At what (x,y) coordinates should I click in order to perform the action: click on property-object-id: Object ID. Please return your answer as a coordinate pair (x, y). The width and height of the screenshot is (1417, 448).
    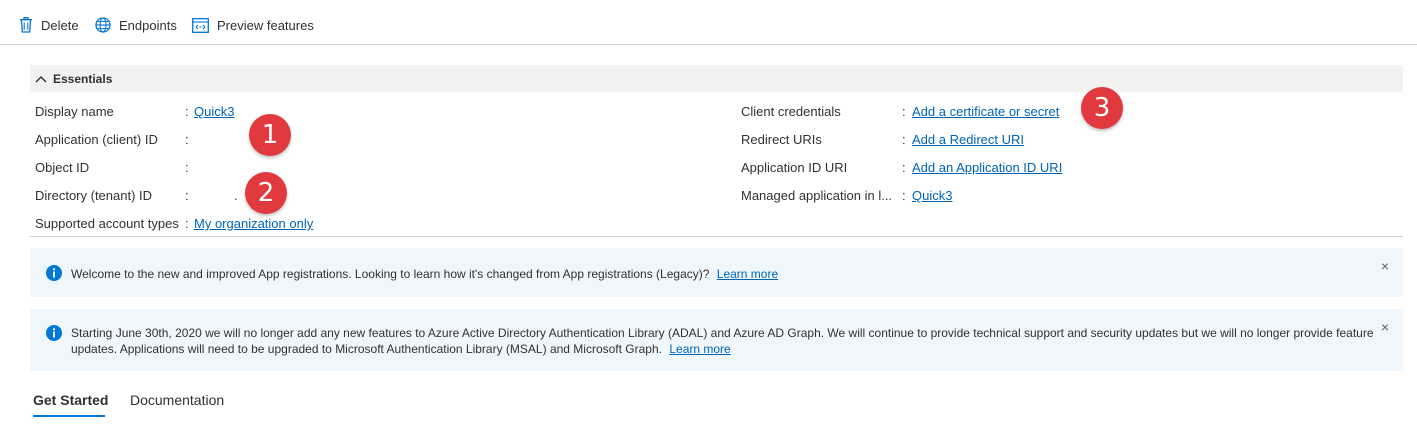
    Looking at the image, I should click on (62, 167).